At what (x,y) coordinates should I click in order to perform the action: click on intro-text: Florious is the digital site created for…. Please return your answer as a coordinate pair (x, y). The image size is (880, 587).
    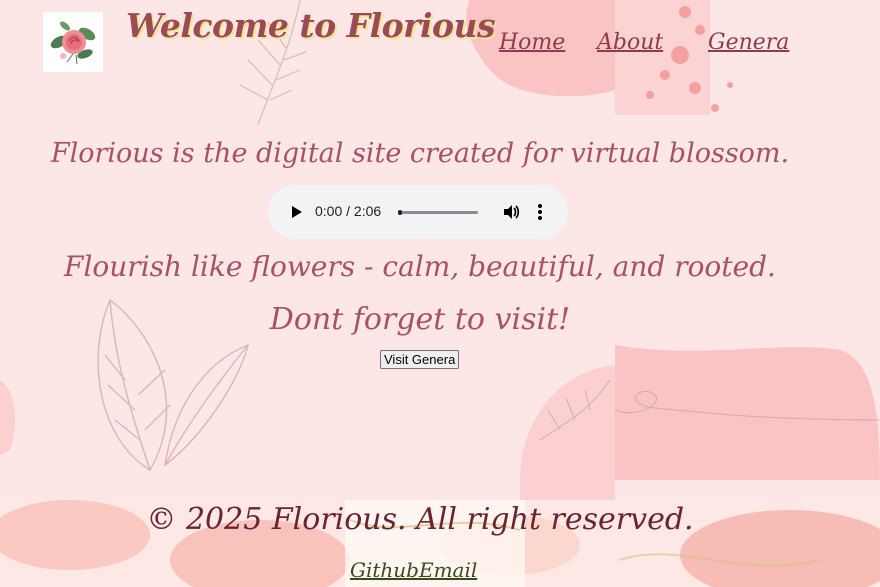
    Looking at the image, I should click on (420, 153).